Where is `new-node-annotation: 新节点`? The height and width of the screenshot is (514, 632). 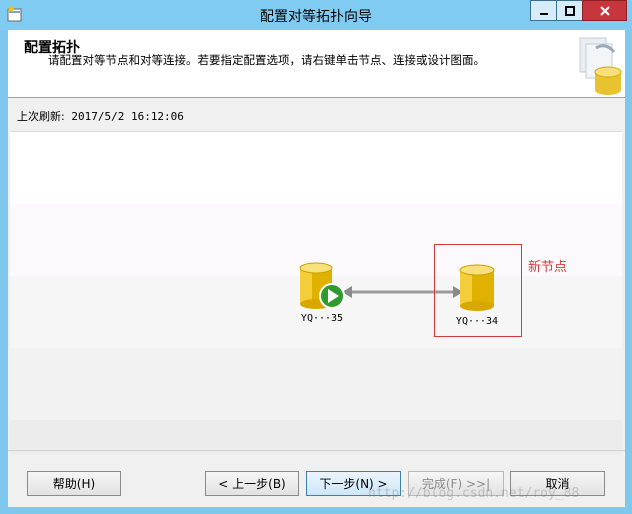
new-node-annotation: 新节点 is located at coordinates (548, 267).